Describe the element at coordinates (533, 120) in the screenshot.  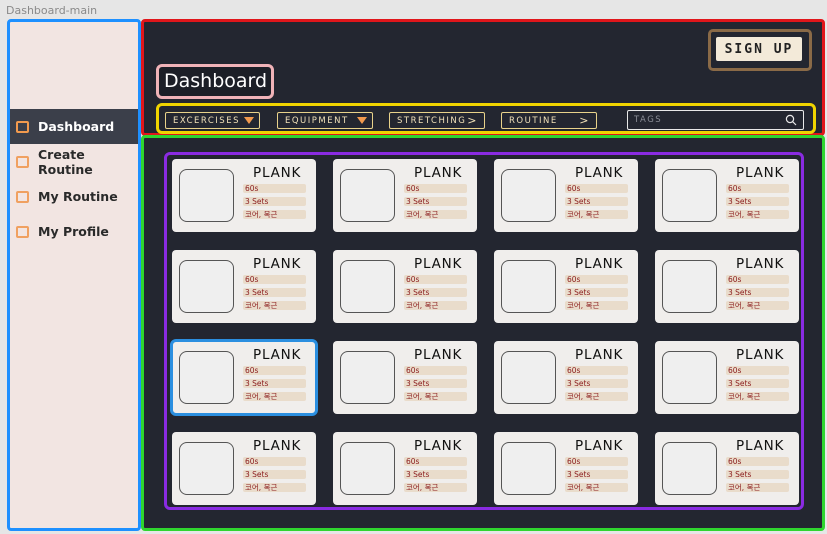
I see `filter-label: ROUTINE` at that location.